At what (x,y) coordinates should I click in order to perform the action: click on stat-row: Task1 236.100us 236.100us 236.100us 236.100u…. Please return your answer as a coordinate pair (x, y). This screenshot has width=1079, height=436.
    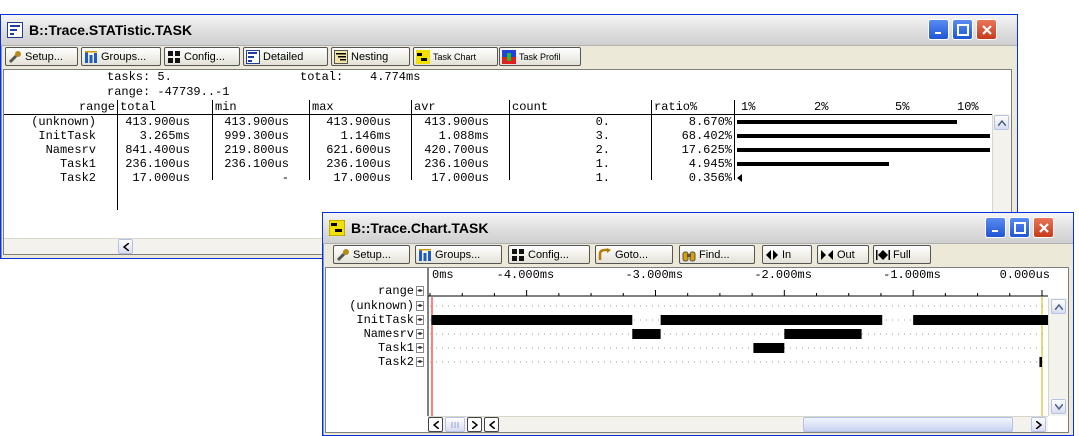
    Looking at the image, I should click on (498, 164).